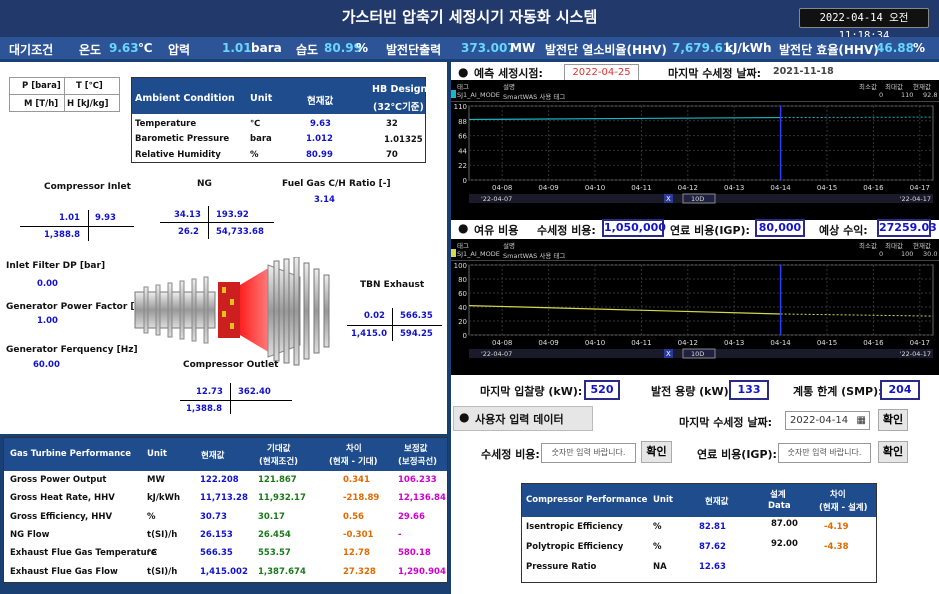 The image size is (939, 594). What do you see at coordinates (462, 122) in the screenshot?
I see `y-tick-label: 88` at bounding box center [462, 122].